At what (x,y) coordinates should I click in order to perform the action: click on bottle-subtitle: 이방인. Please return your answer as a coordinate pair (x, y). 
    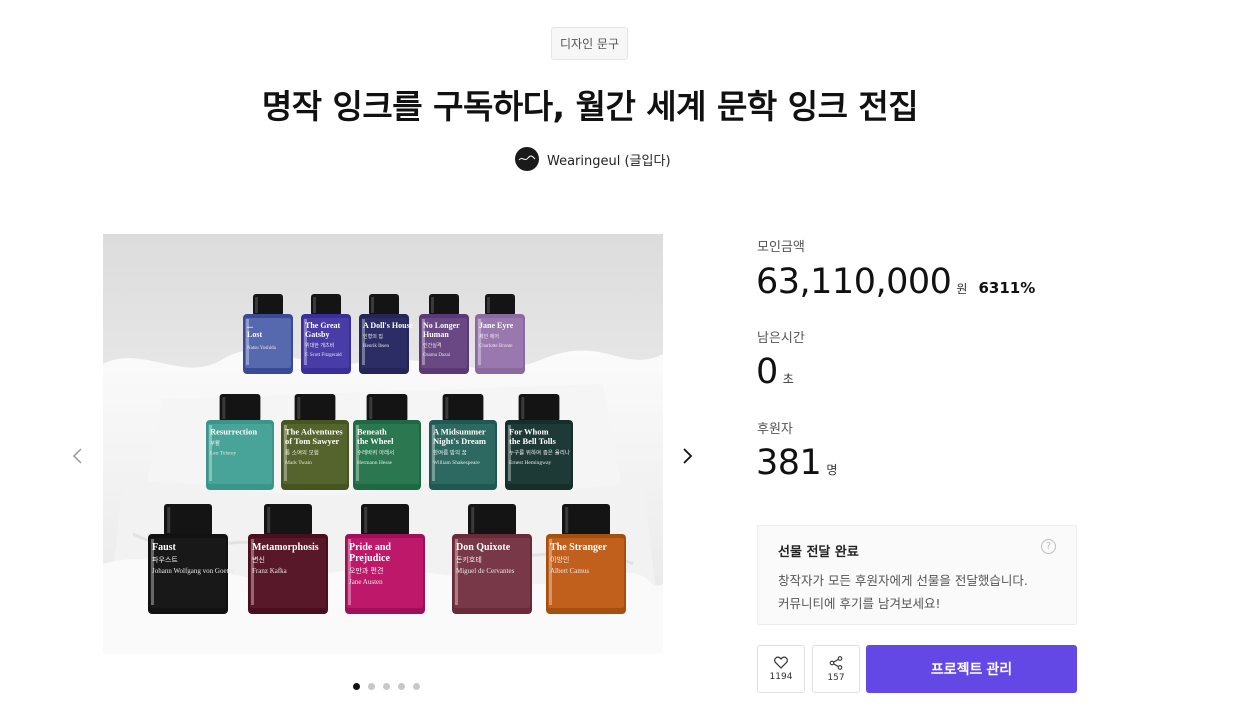
    Looking at the image, I should click on (559, 559).